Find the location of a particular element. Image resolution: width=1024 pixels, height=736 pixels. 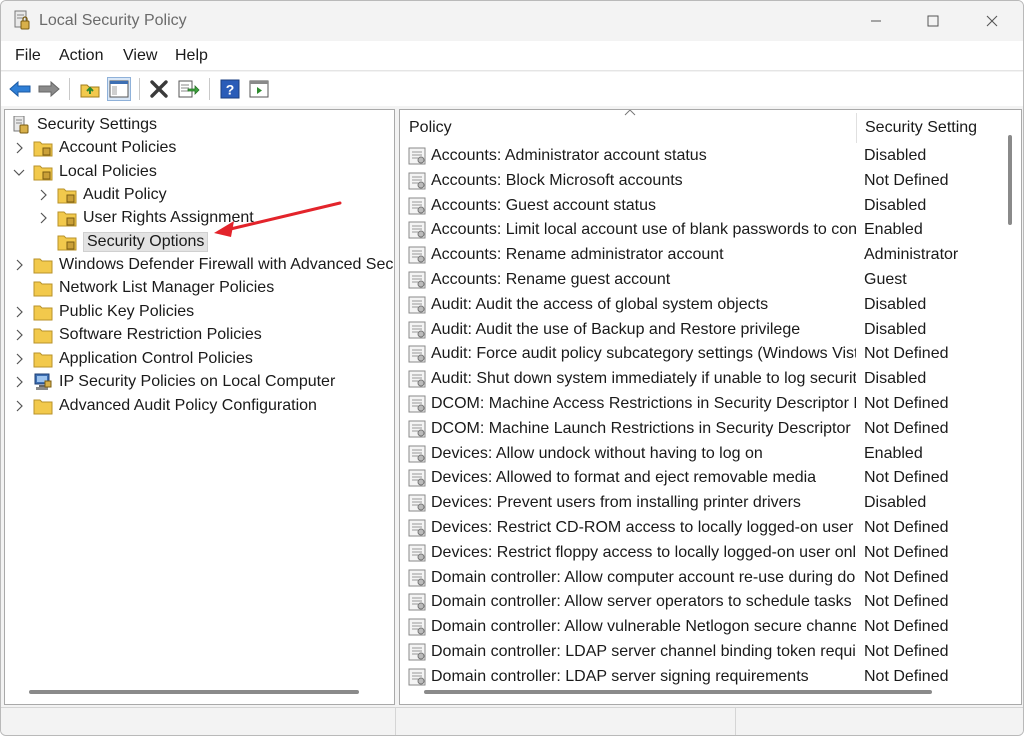

tree-item-security-settings: Security Settings is located at coordinates (84, 125).